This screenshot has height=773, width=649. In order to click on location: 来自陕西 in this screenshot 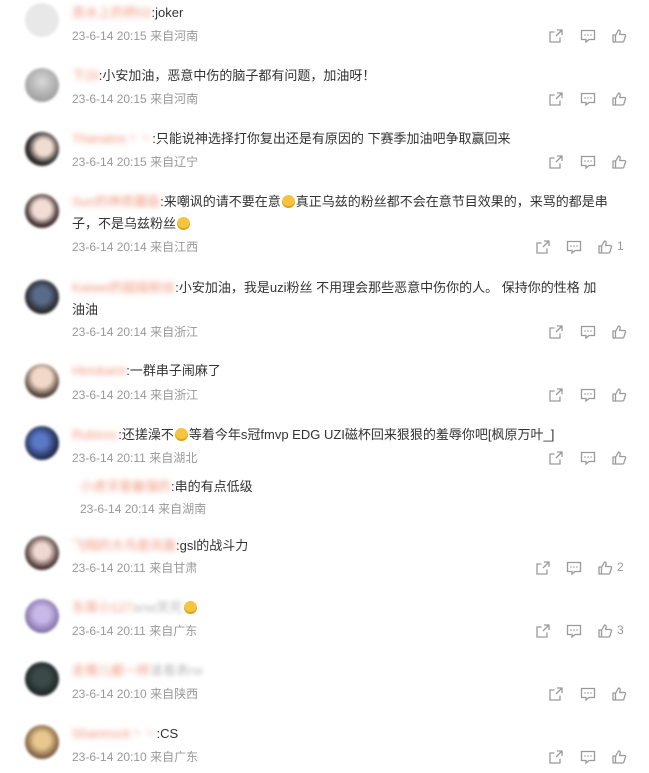, I will do `click(174, 694)`.